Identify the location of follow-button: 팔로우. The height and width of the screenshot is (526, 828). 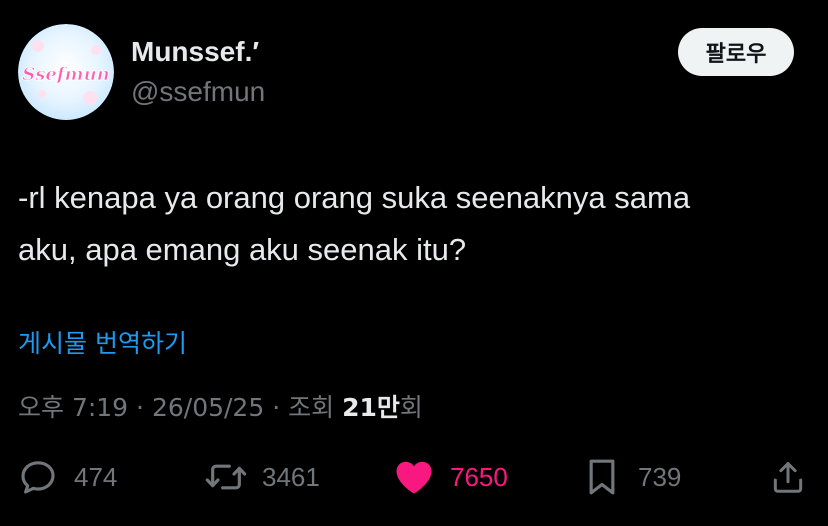
(736, 52).